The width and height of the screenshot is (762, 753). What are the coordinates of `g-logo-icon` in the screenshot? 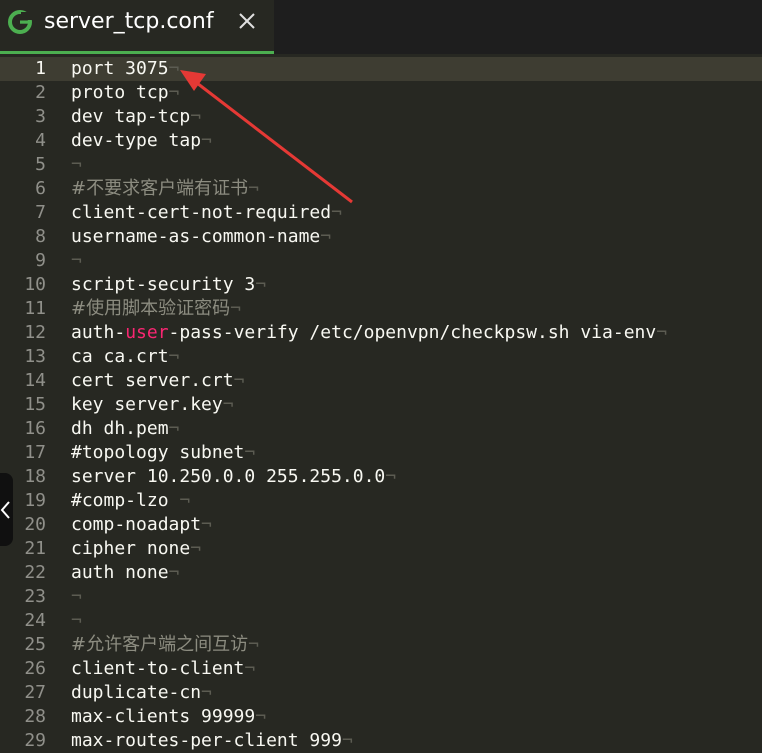 It's located at (20, 22).